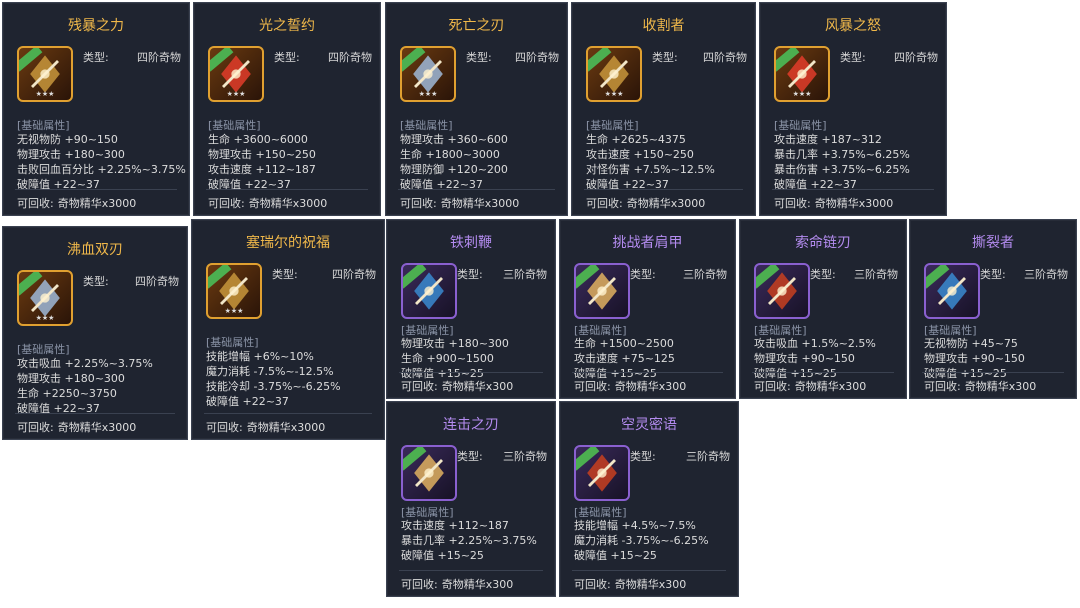 Image resolution: width=1080 pixels, height=608 pixels. I want to click on item-name: 铁刺鞭, so click(471, 243).